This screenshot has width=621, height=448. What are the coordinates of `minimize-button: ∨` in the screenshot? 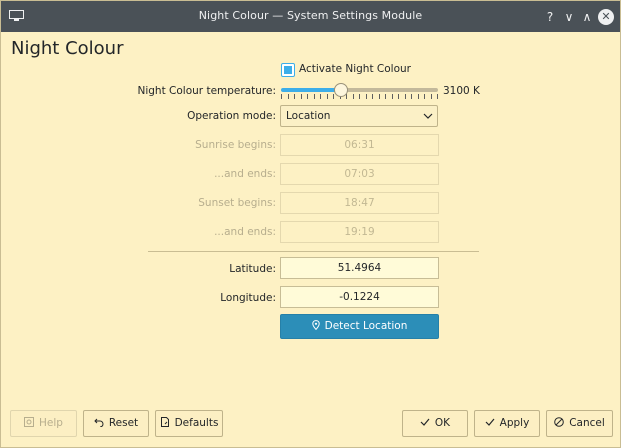 It's located at (569, 17).